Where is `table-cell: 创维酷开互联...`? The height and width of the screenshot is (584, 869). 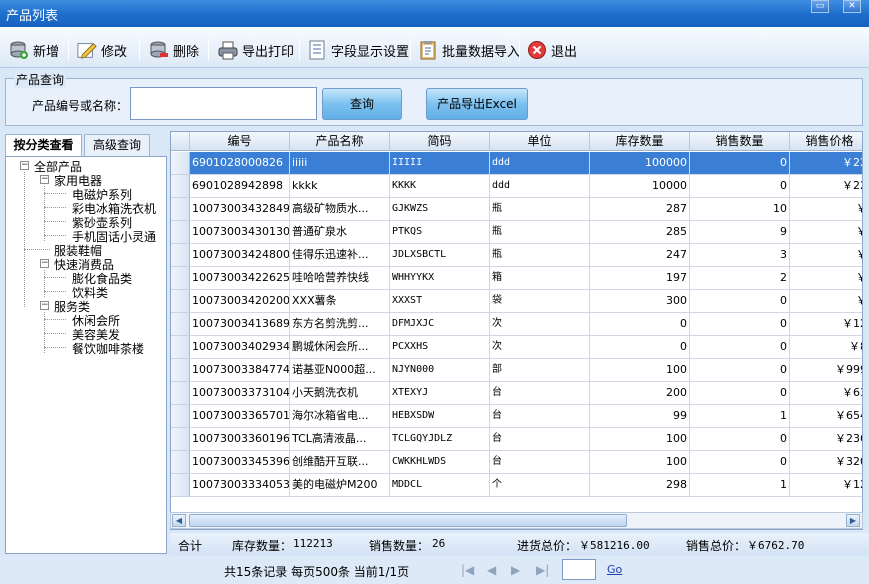 table-cell: 创维酷开互联... is located at coordinates (340, 462).